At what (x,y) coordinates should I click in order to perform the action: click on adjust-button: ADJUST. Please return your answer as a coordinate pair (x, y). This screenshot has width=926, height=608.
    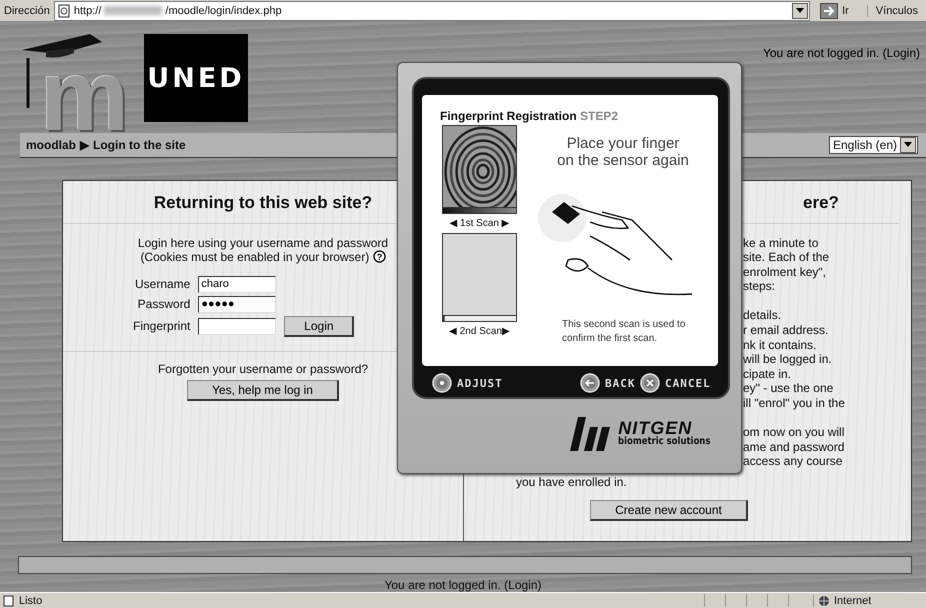
    Looking at the image, I should click on (467, 383).